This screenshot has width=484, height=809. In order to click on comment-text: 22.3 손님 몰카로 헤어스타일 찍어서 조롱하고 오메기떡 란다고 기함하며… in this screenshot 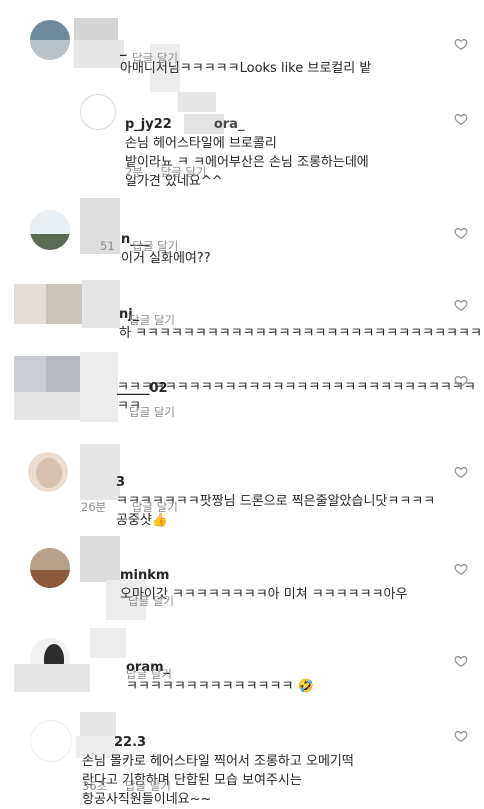, I will do `click(218, 761)`.